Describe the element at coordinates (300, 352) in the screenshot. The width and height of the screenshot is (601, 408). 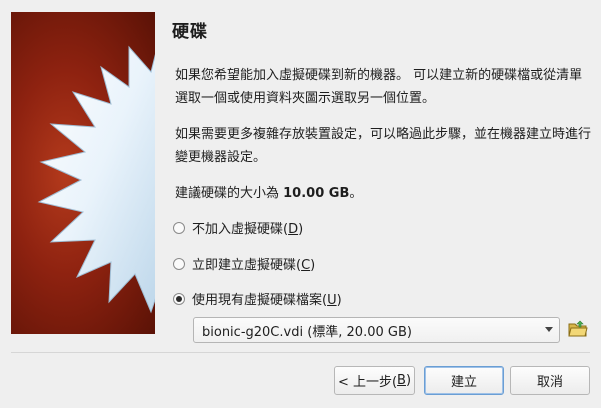
I see `footer-separator` at that location.